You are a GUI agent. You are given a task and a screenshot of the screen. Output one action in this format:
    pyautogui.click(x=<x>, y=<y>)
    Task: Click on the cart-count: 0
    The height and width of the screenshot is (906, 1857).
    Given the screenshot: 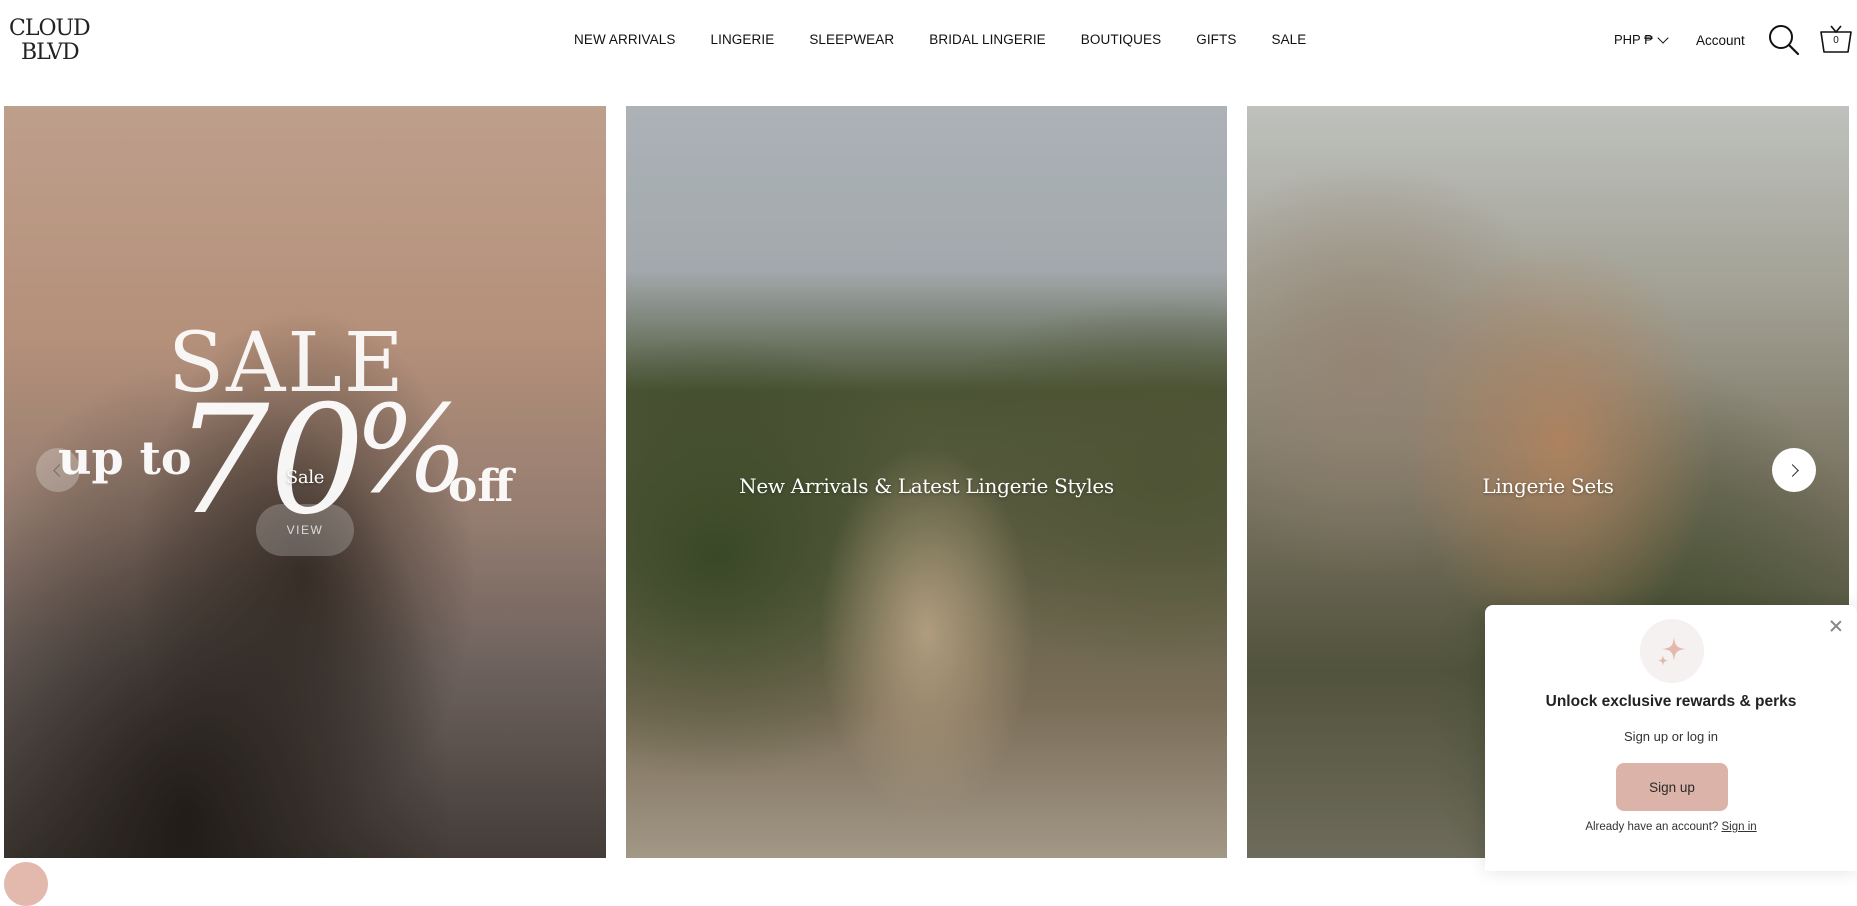 What is the action you would take?
    pyautogui.click(x=1836, y=40)
    